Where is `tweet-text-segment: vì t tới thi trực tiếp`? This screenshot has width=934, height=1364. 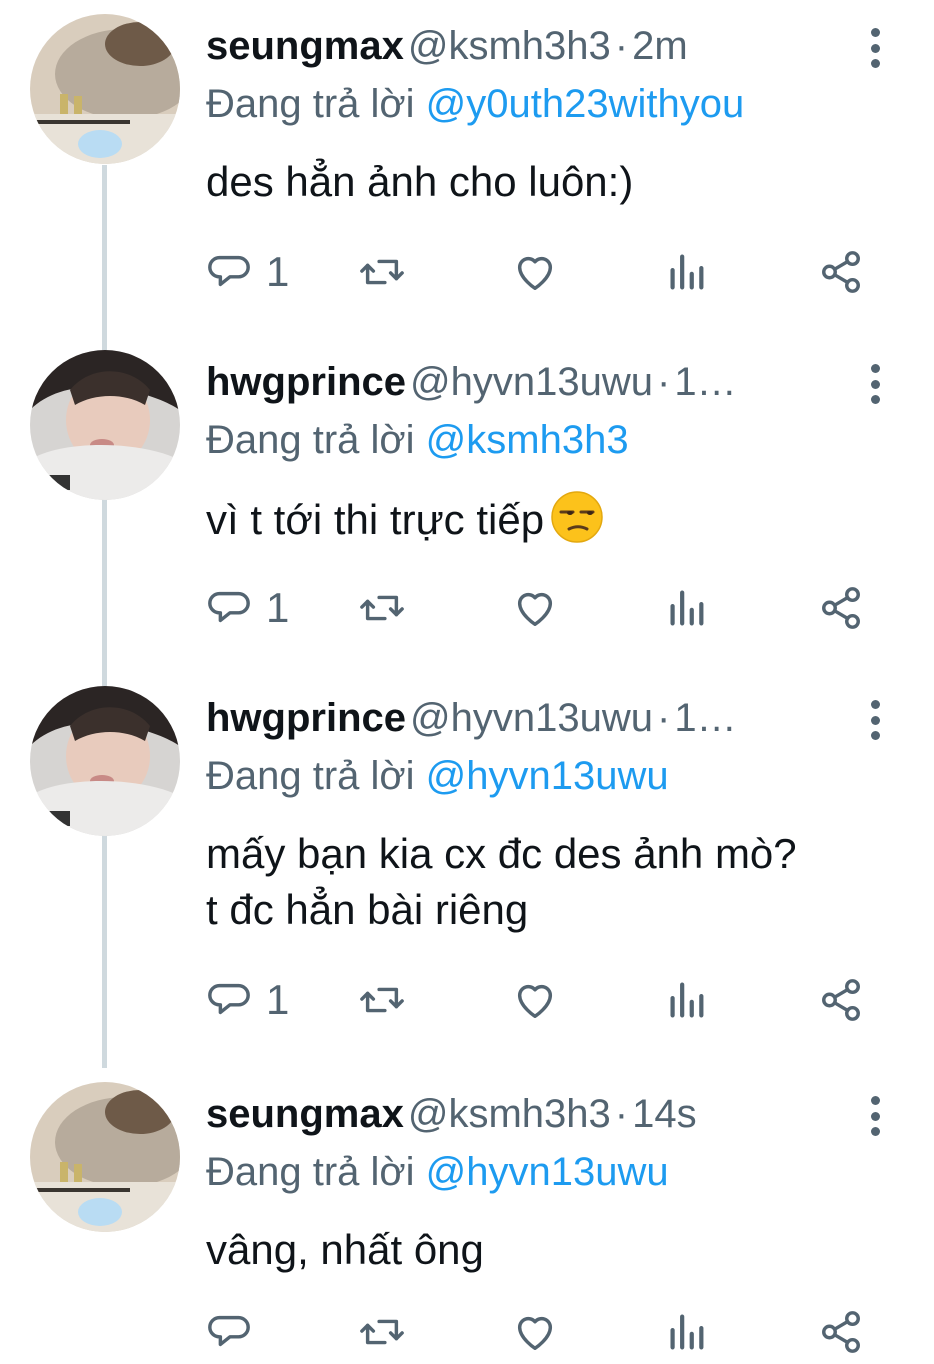 tweet-text-segment: vì t tới thi trực tiếp is located at coordinates (375, 519).